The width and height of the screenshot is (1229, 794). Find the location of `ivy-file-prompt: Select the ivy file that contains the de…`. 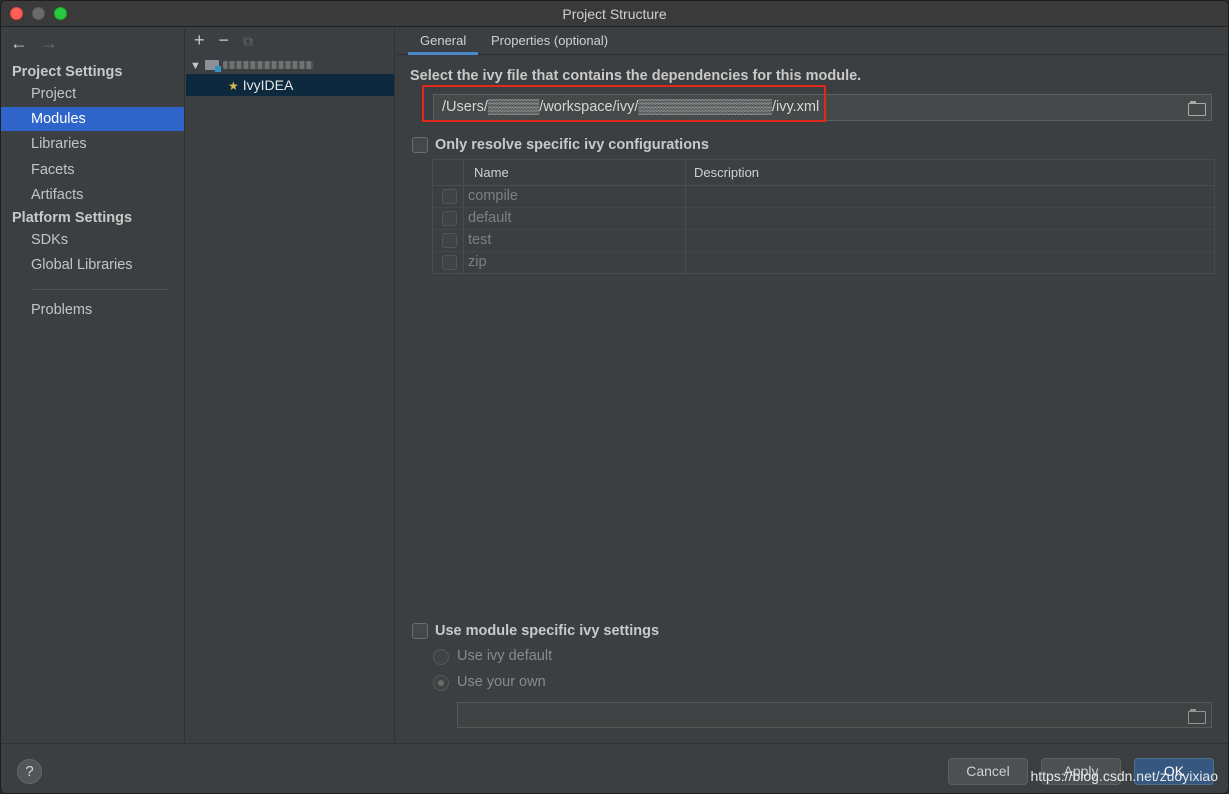

ivy-file-prompt: Select the ivy file that contains the de… is located at coordinates (636, 76).